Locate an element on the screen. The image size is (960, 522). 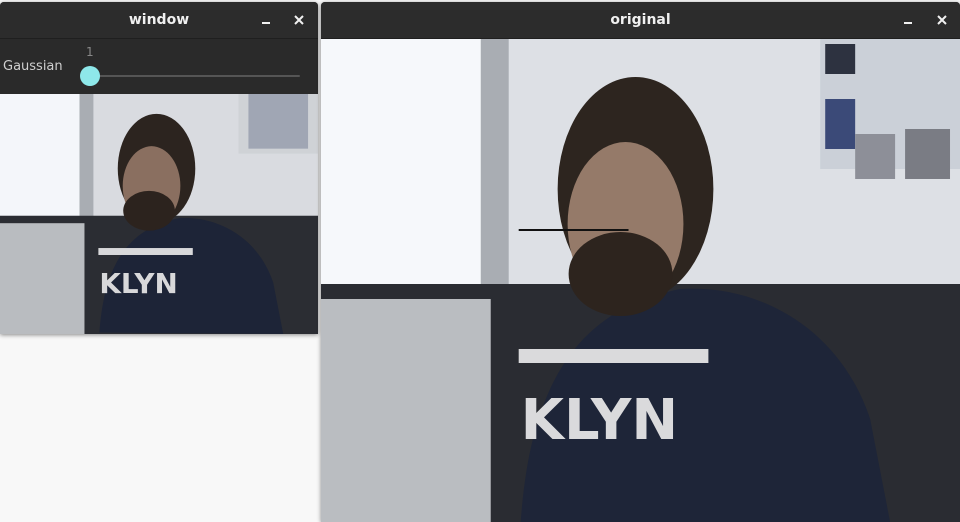
trackbar-value: 1 is located at coordinates (90, 52).